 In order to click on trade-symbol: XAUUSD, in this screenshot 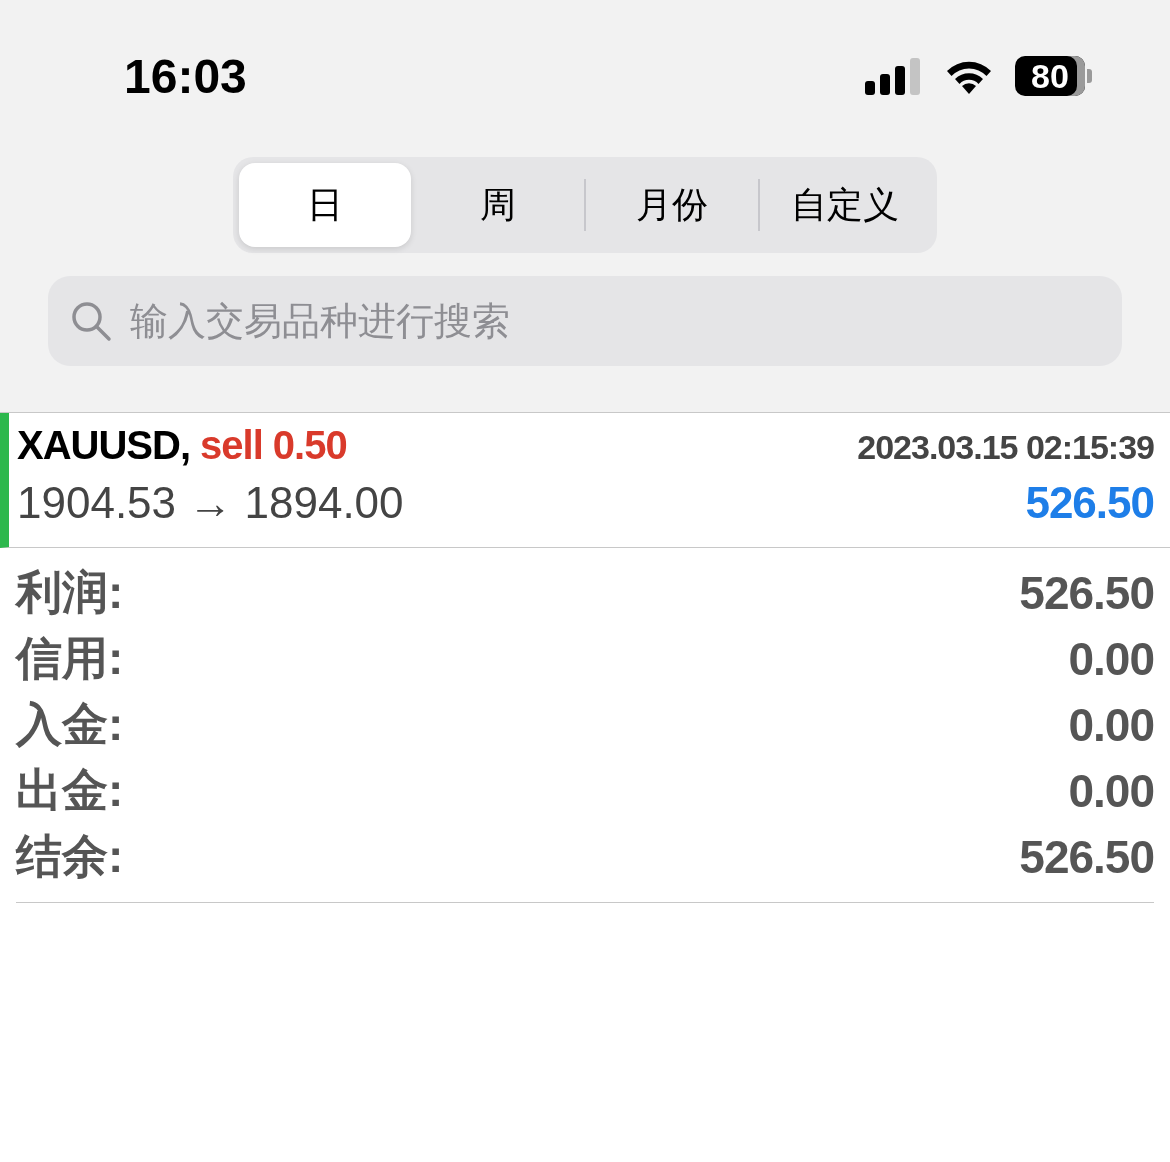, I will do `click(104, 445)`.